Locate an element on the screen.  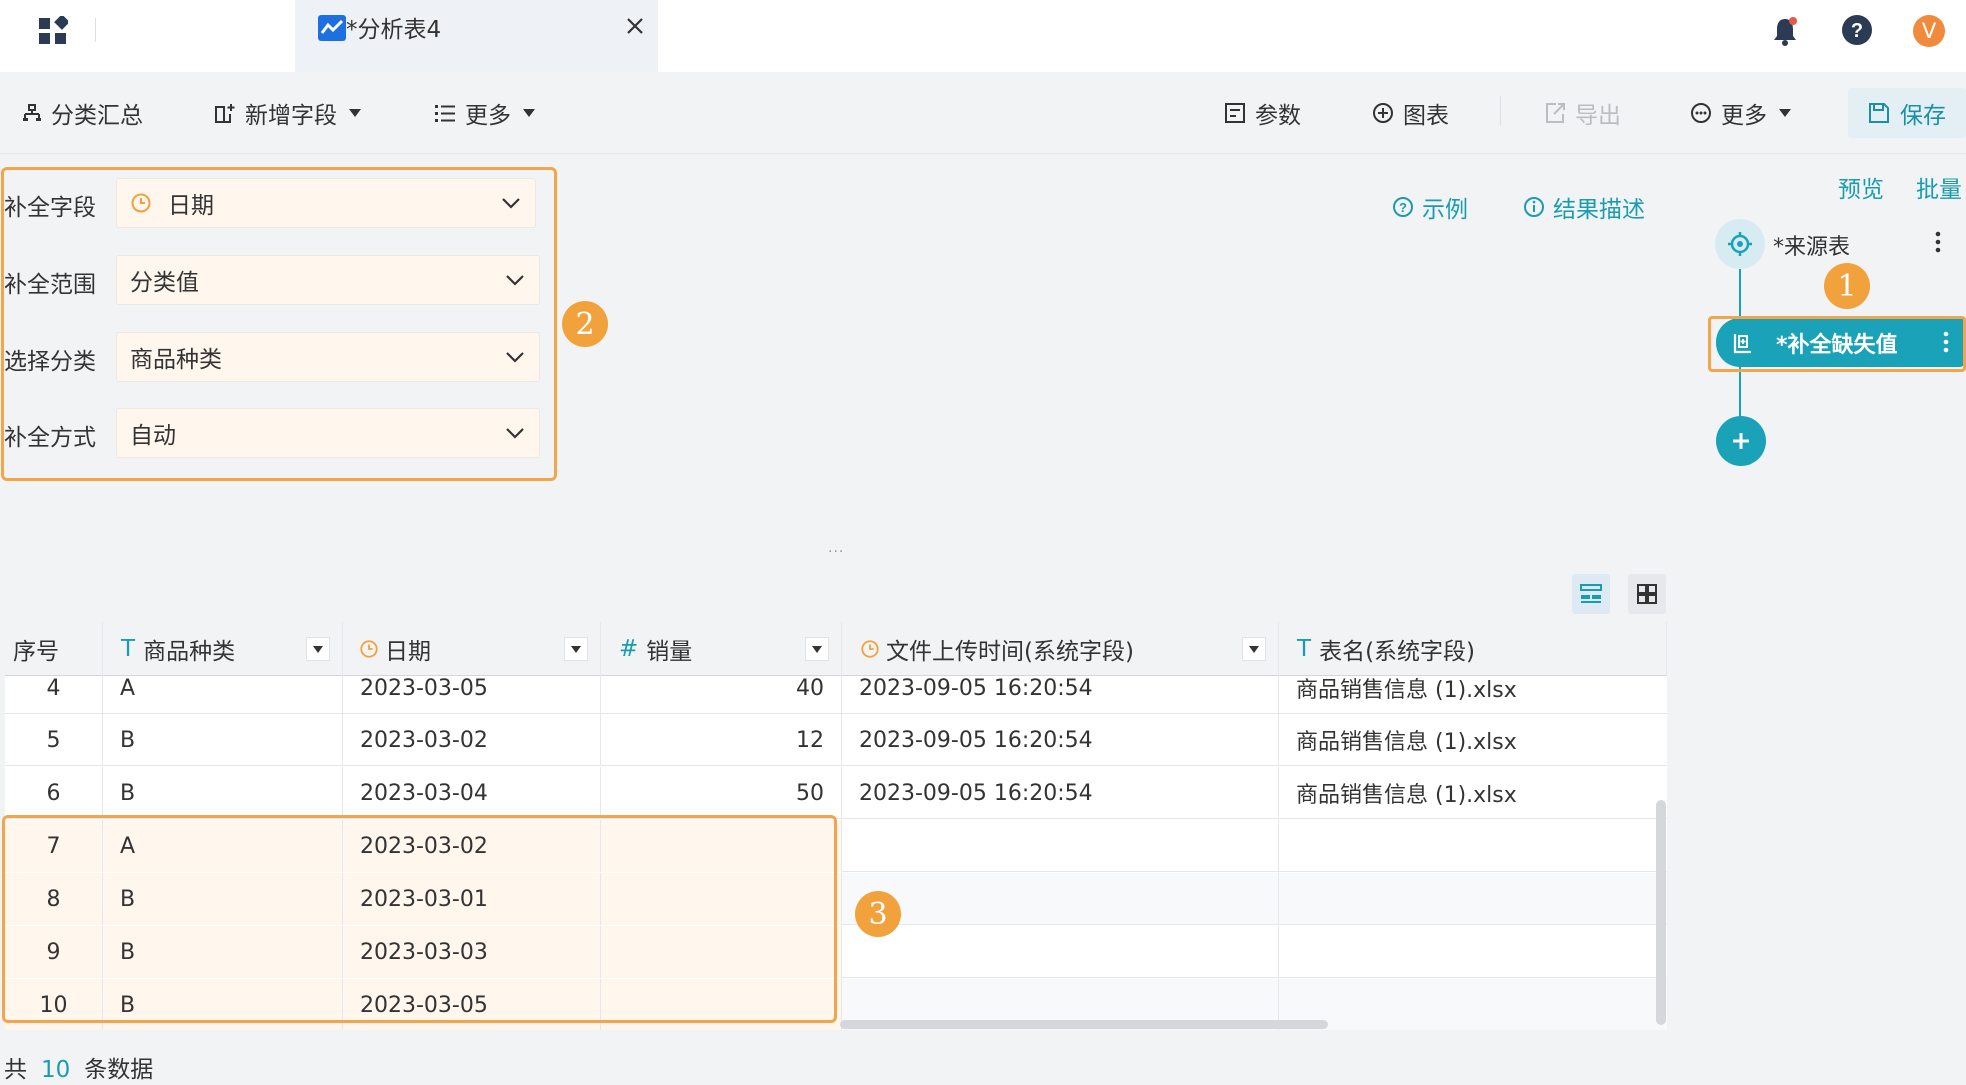
annotation-badge-1-number: 1 is located at coordinates (1847, 286).